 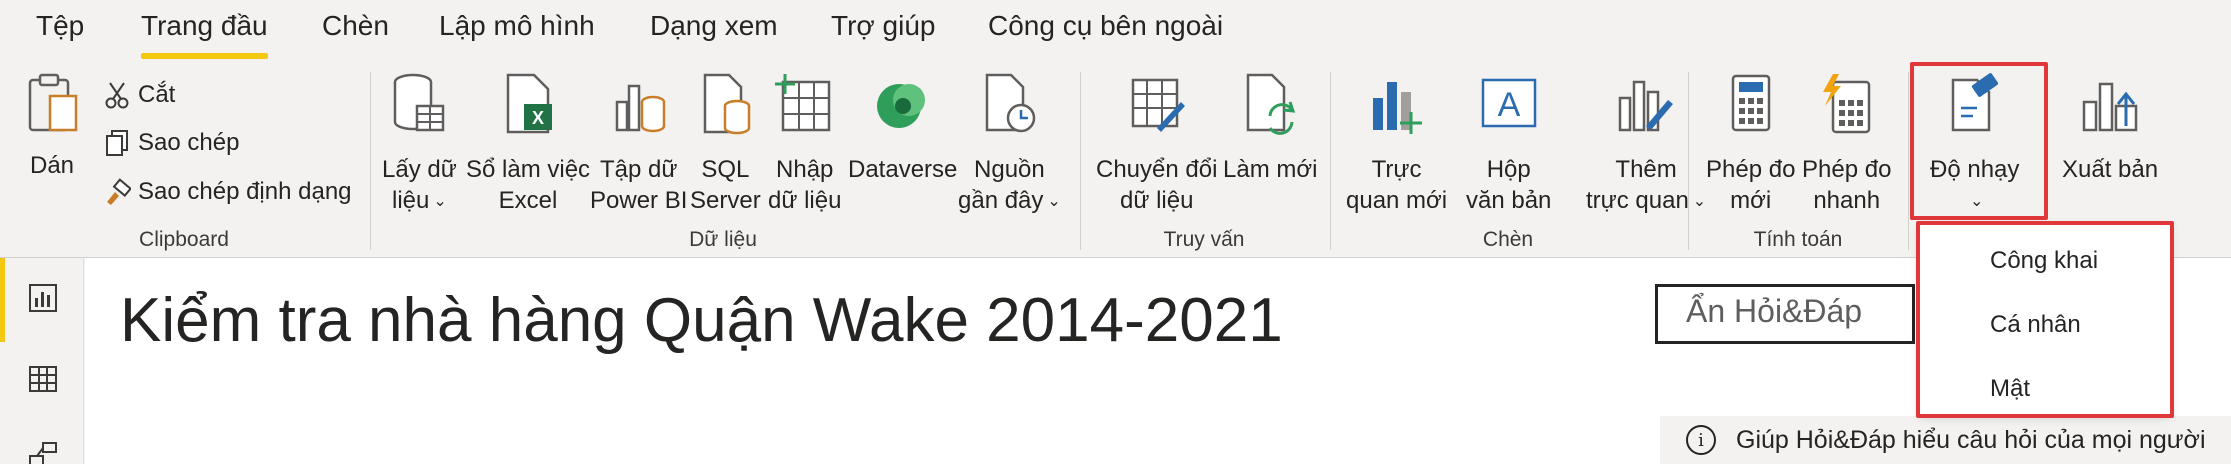 I want to click on refresh-icon, so click(x=1270, y=104).